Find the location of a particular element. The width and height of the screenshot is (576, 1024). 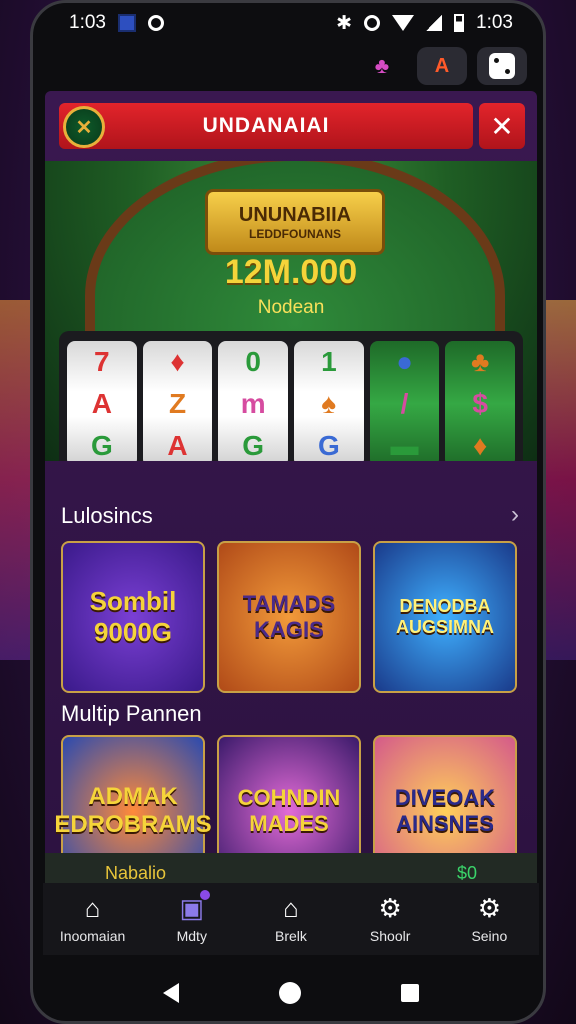

jackpot-label: Nodean is located at coordinates (291, 307).